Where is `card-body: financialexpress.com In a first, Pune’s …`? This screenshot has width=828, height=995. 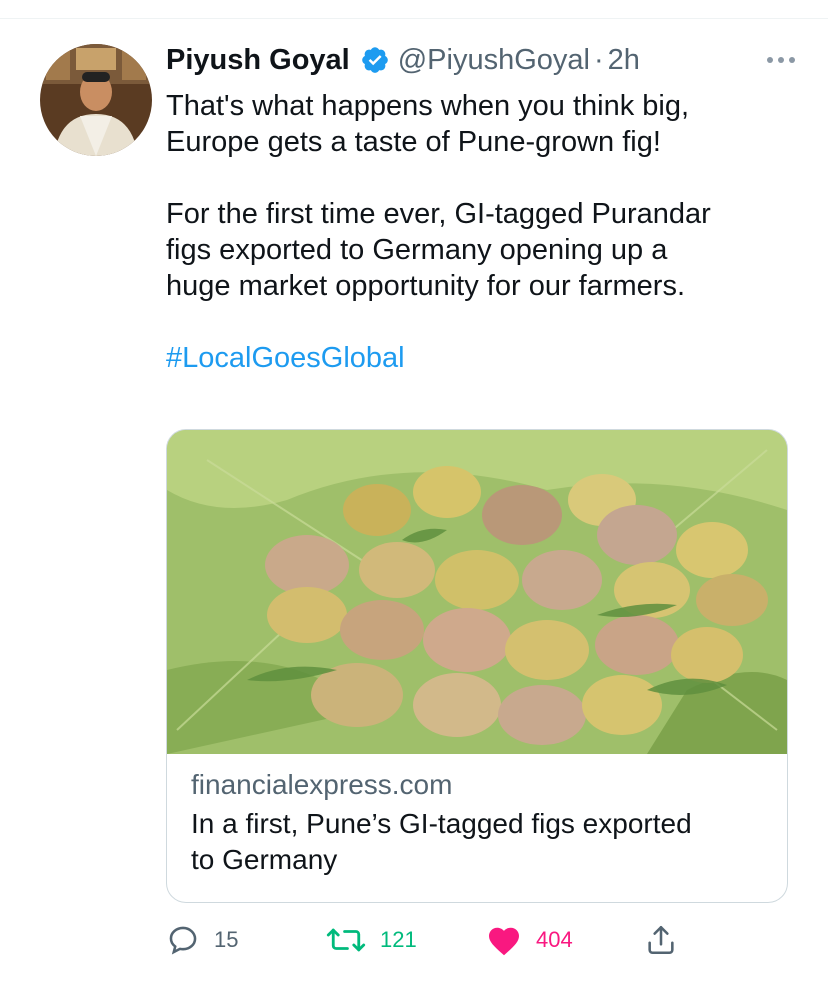 card-body: financialexpress.com In a first, Pune’s … is located at coordinates (477, 816).